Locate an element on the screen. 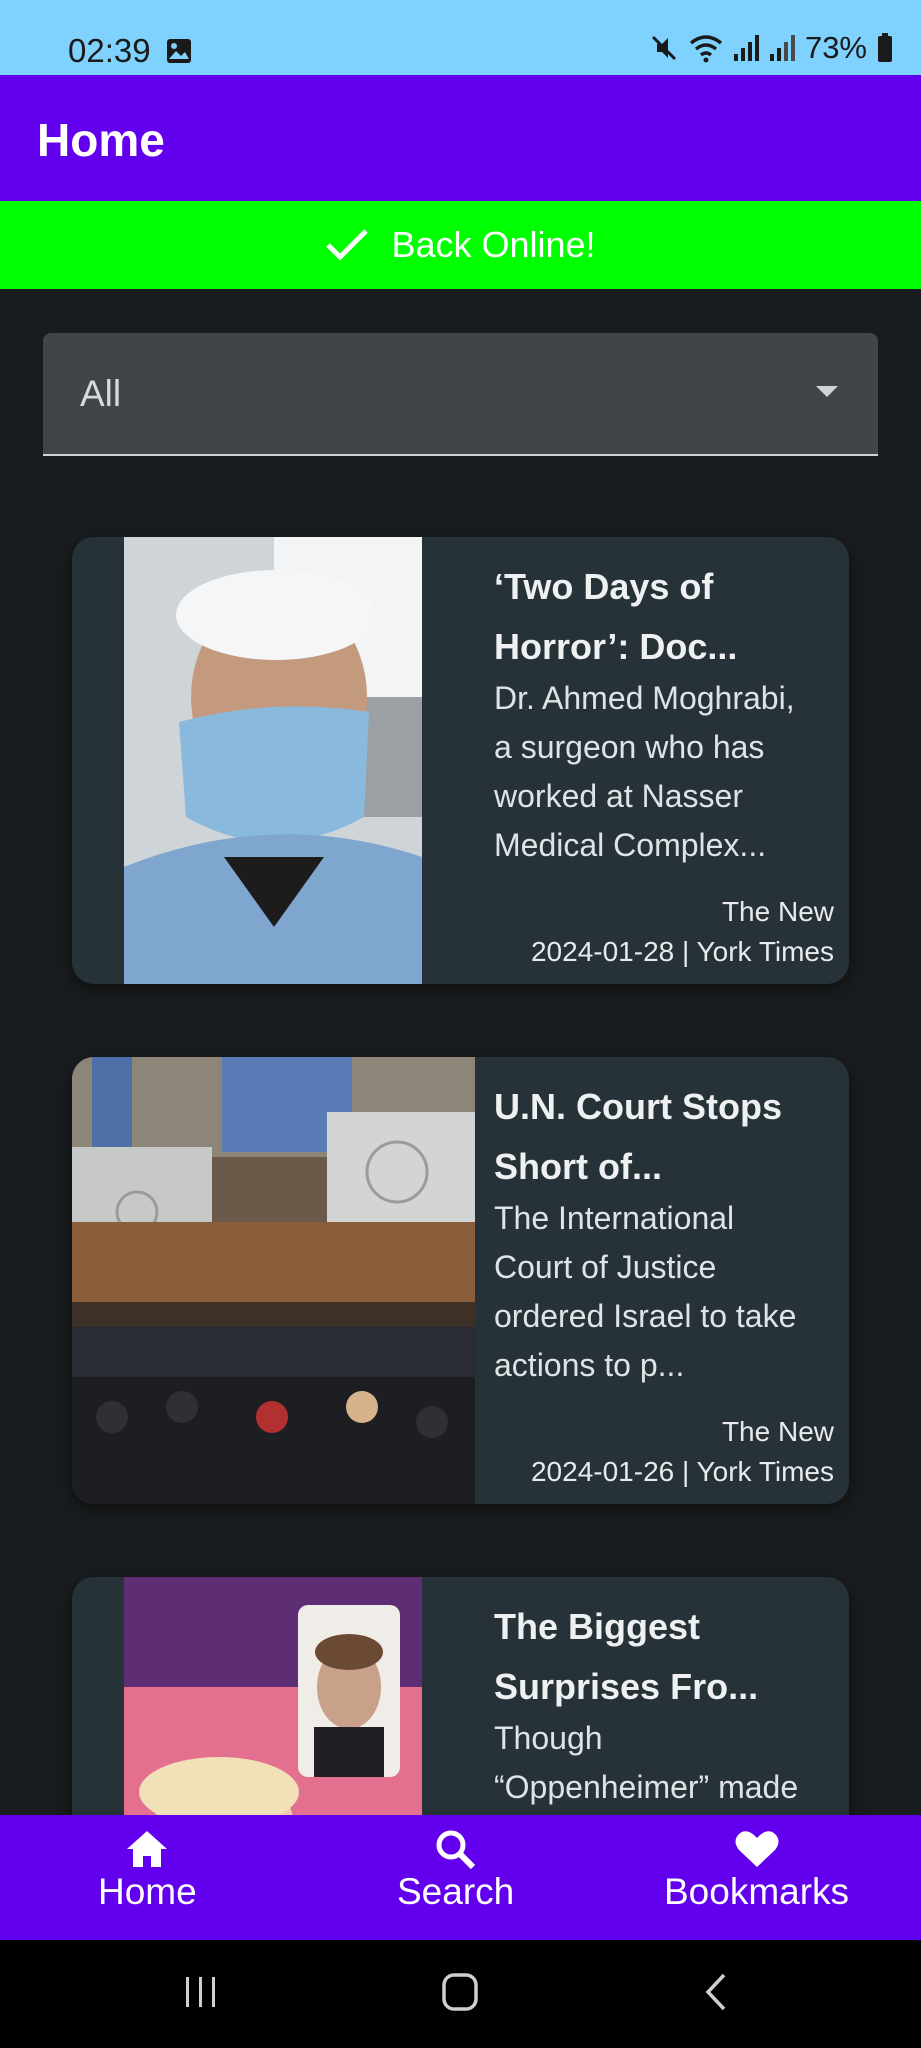 This screenshot has width=921, height=2048. dropdown-arrow-icon is located at coordinates (827, 391).